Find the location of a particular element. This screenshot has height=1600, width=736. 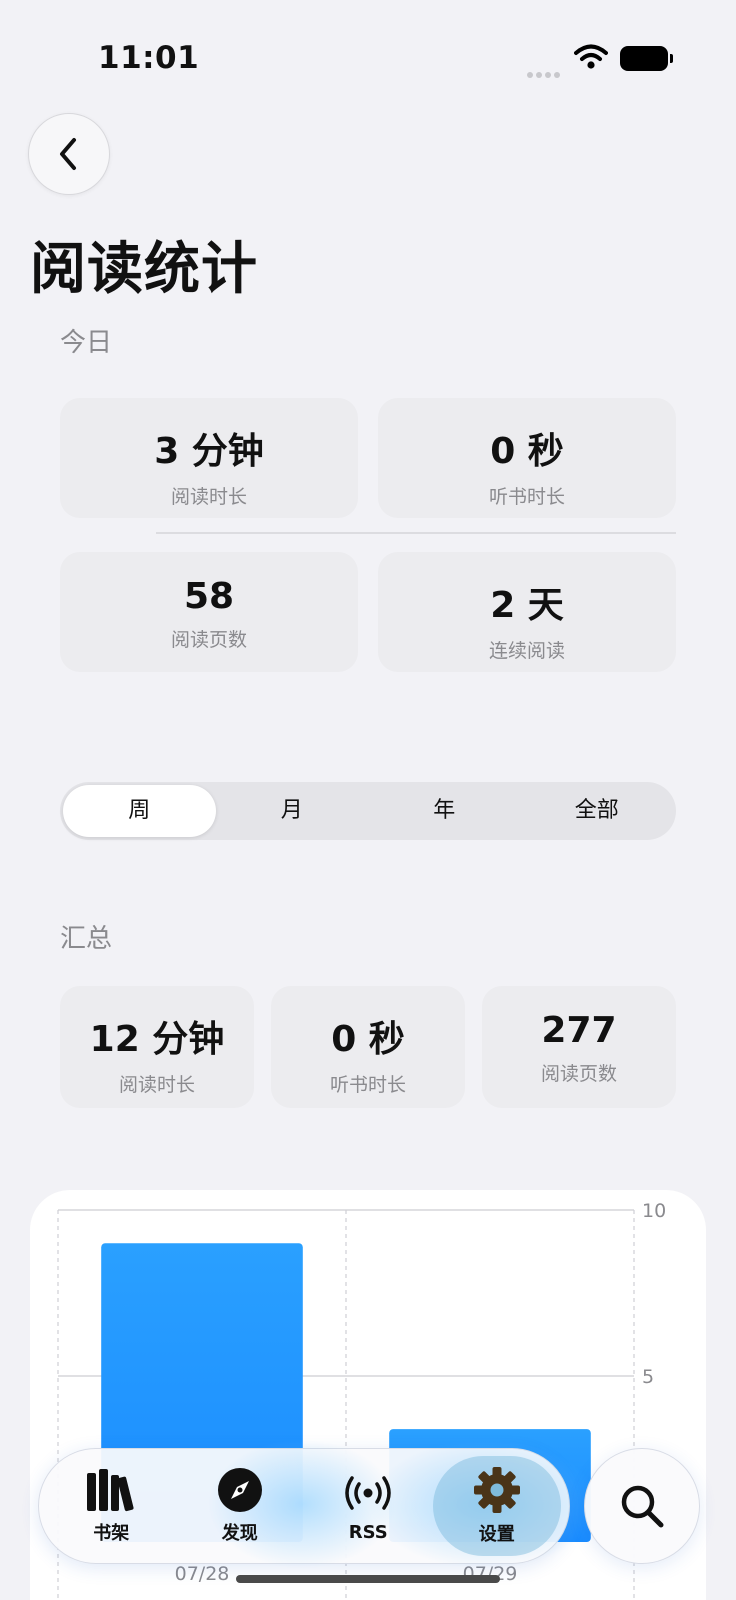

page-title: 阅读统计 is located at coordinates (144, 269).